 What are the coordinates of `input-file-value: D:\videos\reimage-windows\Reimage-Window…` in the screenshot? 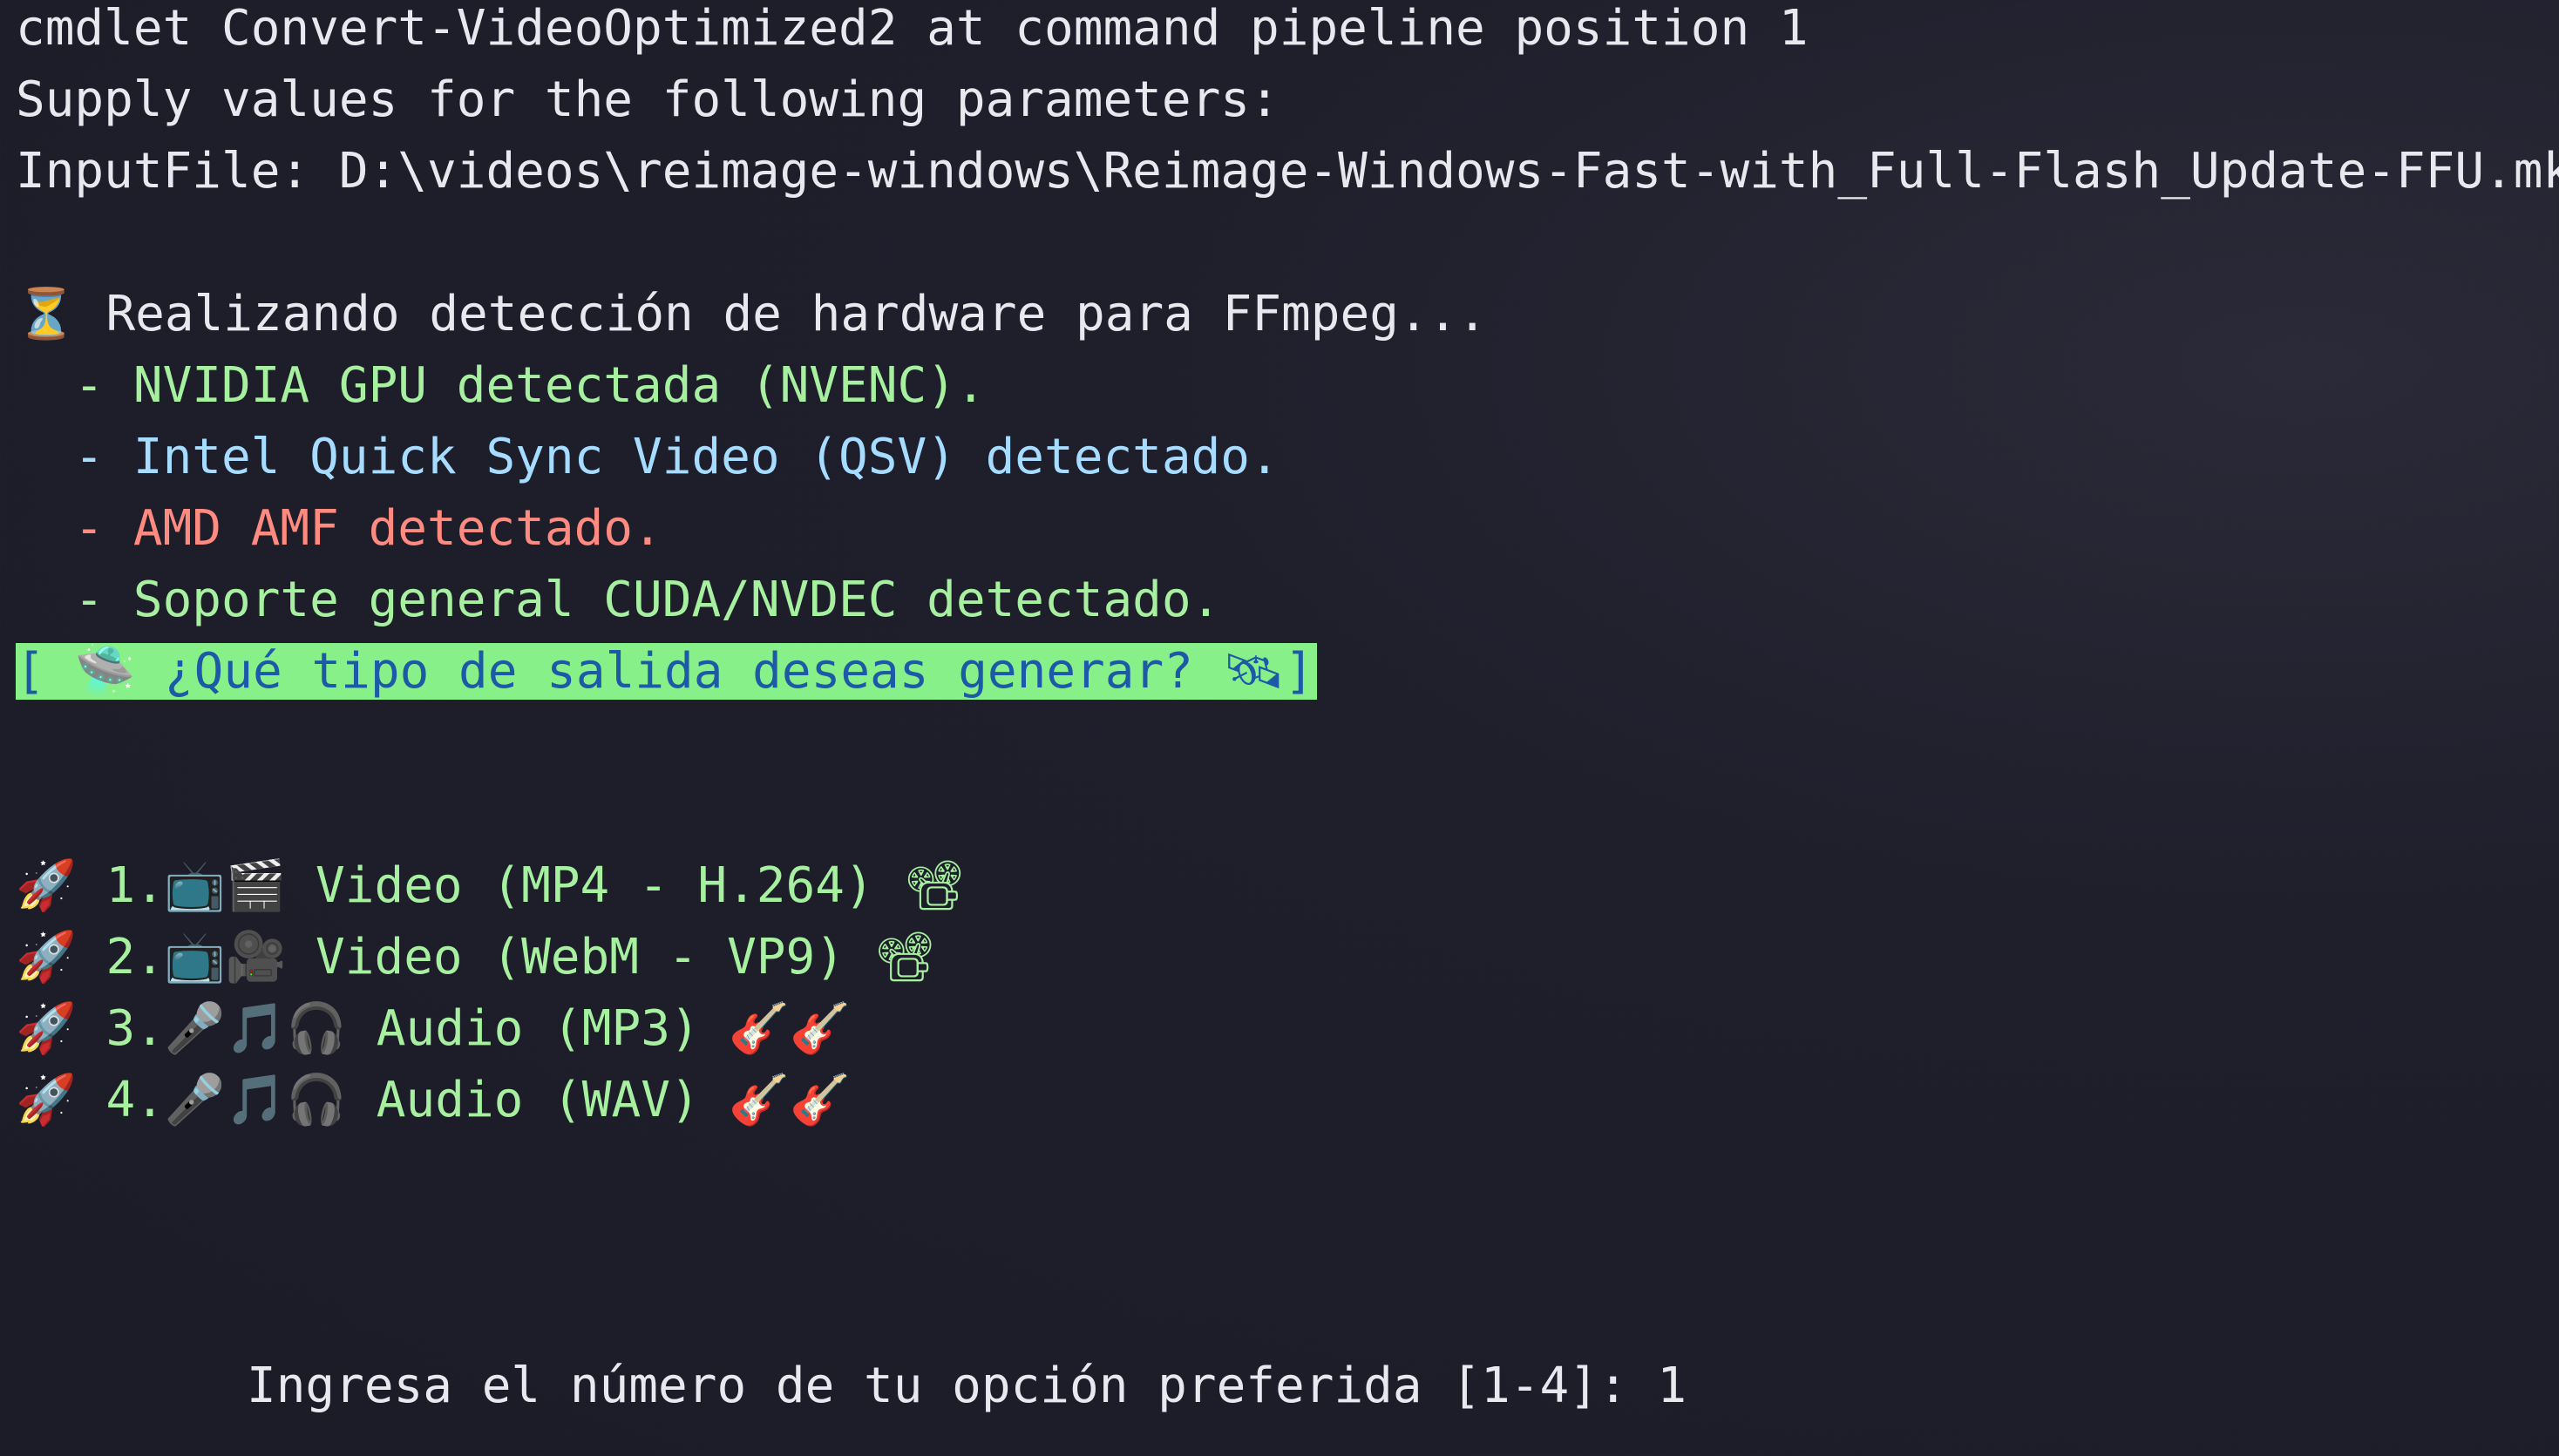 It's located at (1449, 171).